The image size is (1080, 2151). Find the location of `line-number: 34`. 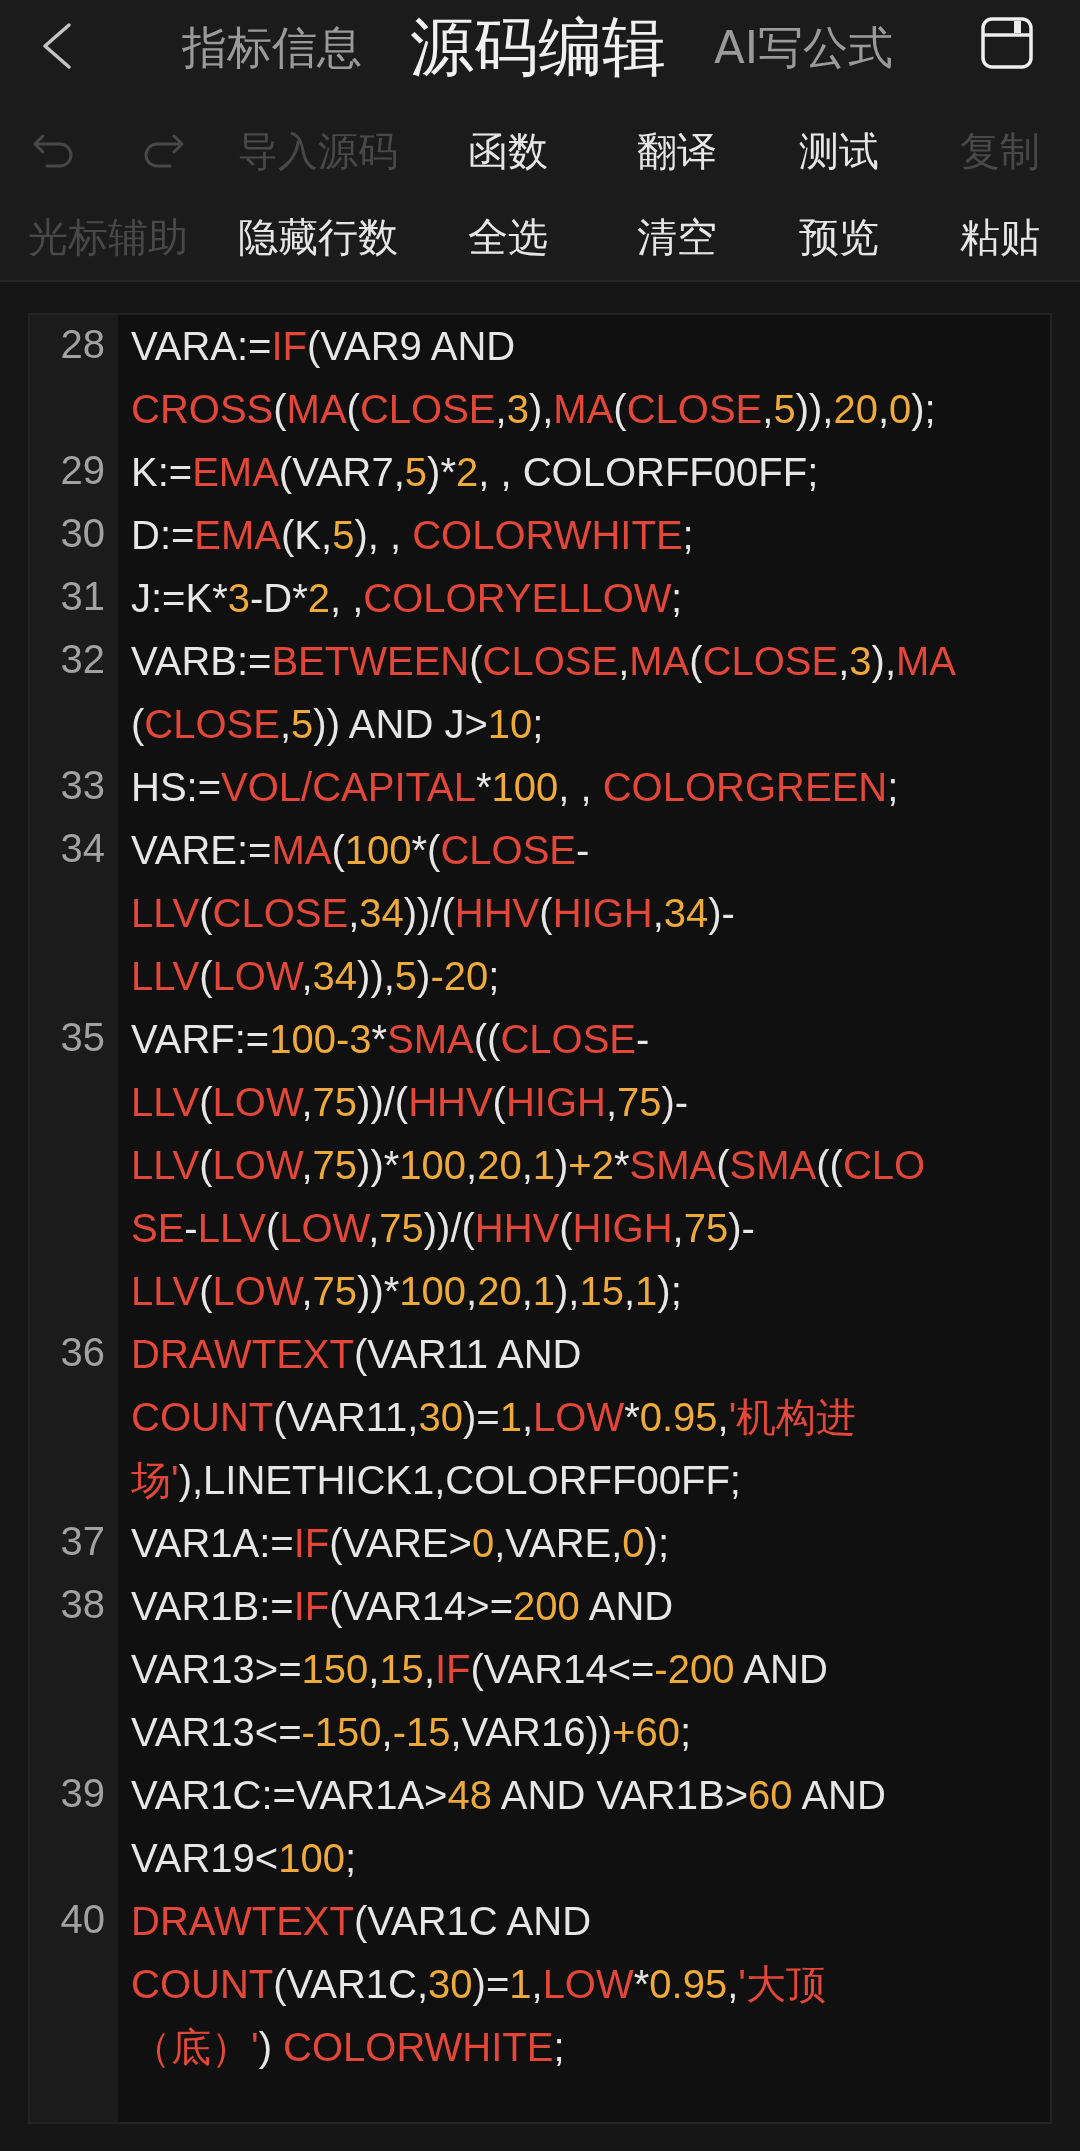

line-number: 34 is located at coordinates (82, 848).